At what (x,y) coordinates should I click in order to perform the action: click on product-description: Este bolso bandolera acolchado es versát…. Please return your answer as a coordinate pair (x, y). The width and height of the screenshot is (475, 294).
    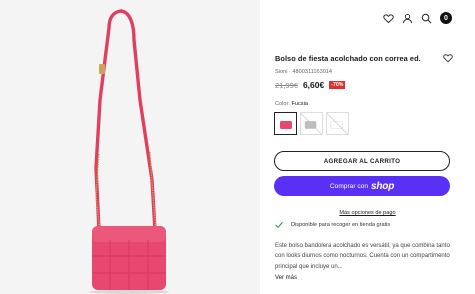
    Looking at the image, I should click on (362, 256).